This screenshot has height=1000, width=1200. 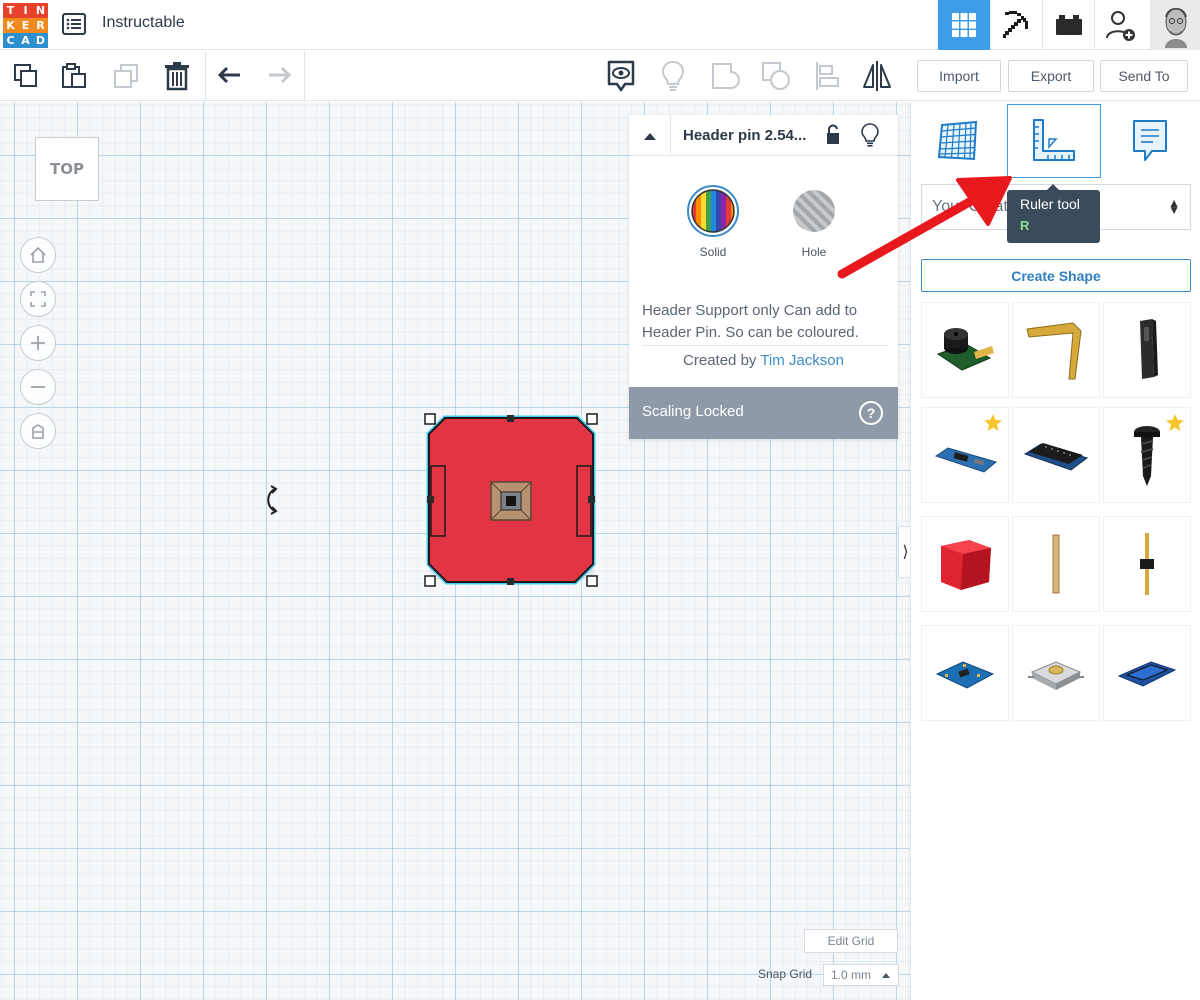 What do you see at coordinates (1056, 675) in the screenshot?
I see `tactile-switch-icon` at bounding box center [1056, 675].